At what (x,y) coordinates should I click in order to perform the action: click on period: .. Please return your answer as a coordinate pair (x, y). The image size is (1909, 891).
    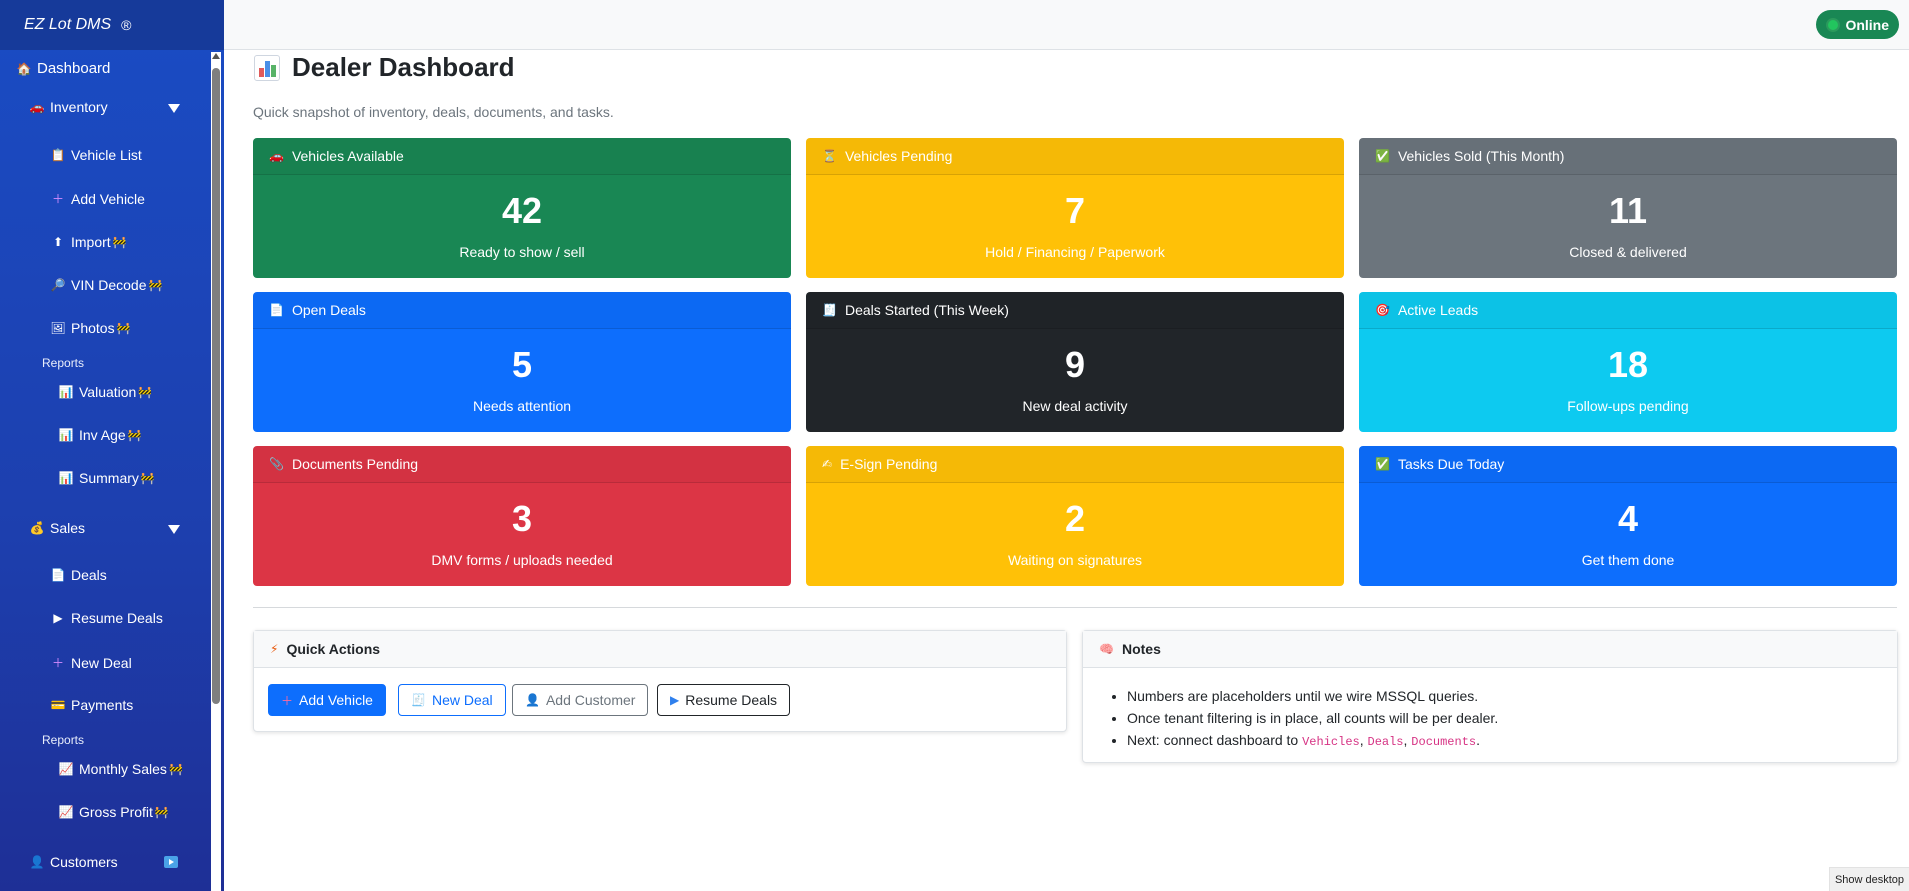
    Looking at the image, I should click on (1478, 740).